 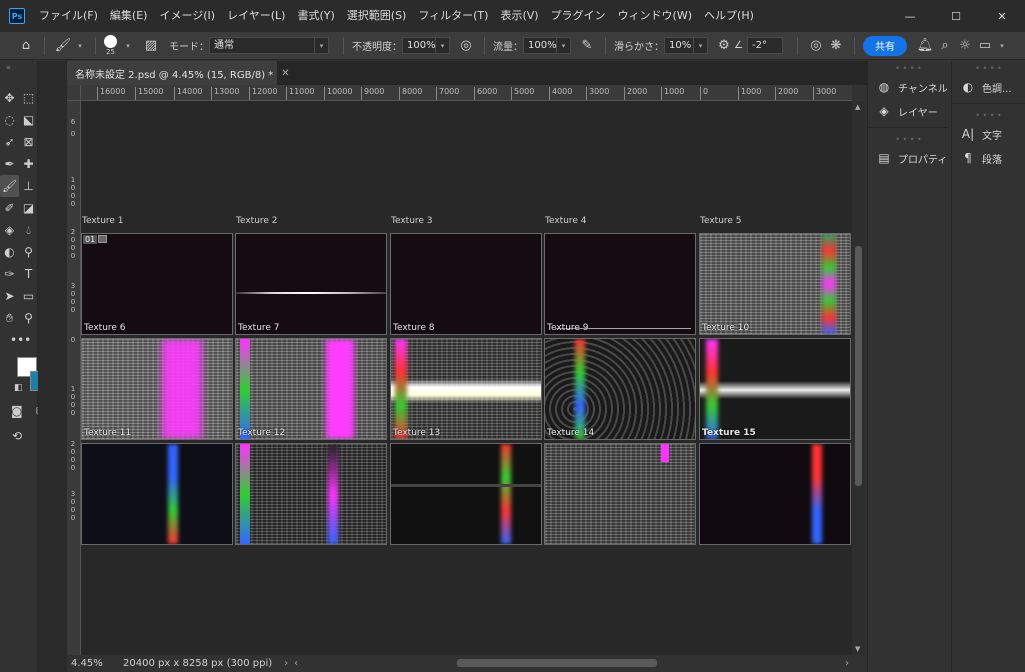 What do you see at coordinates (28, 208) in the screenshot?
I see `eraser-tool-icon: ◪` at bounding box center [28, 208].